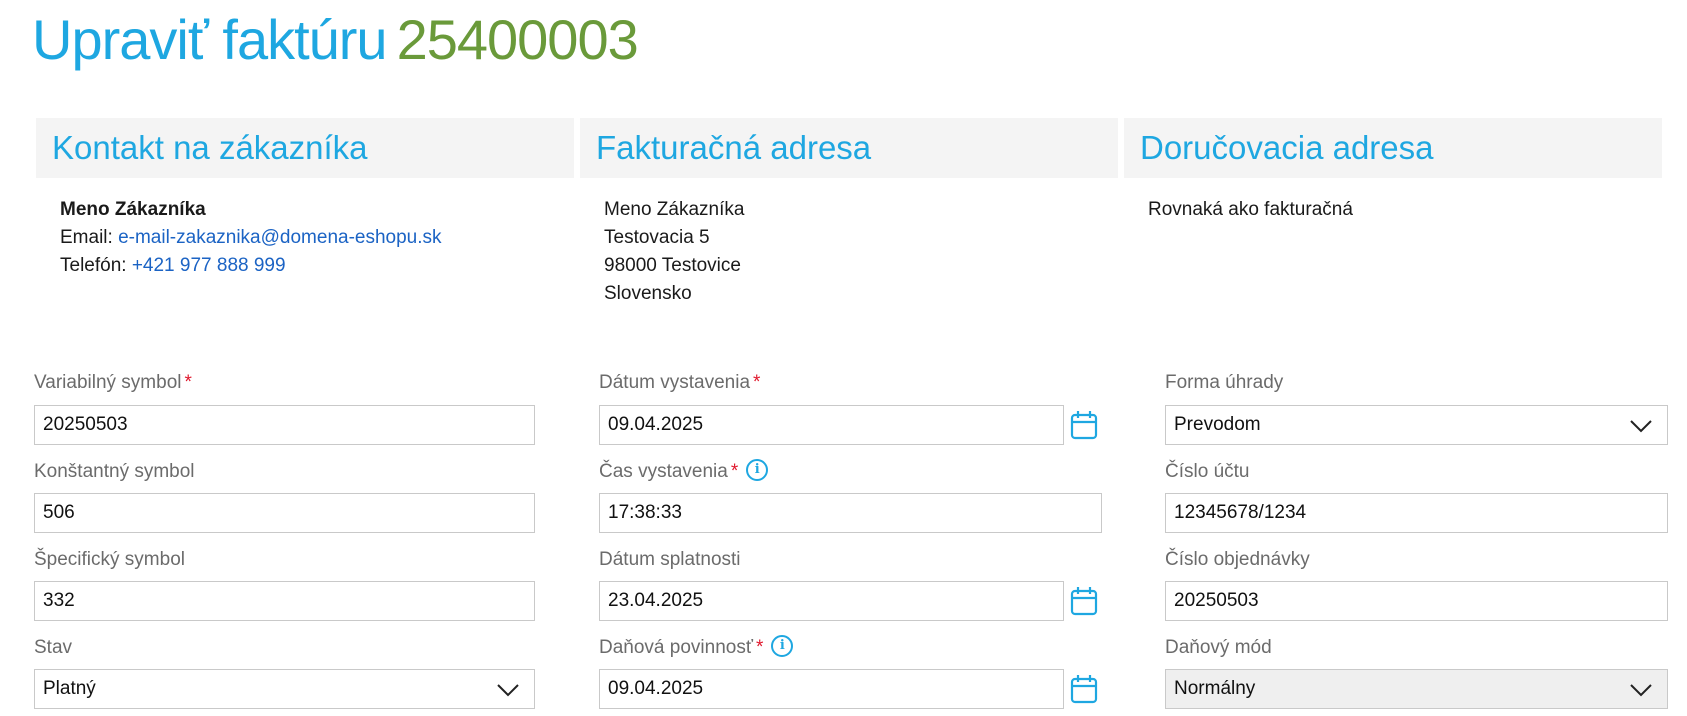  I want to click on status-value: Platný, so click(69, 688).